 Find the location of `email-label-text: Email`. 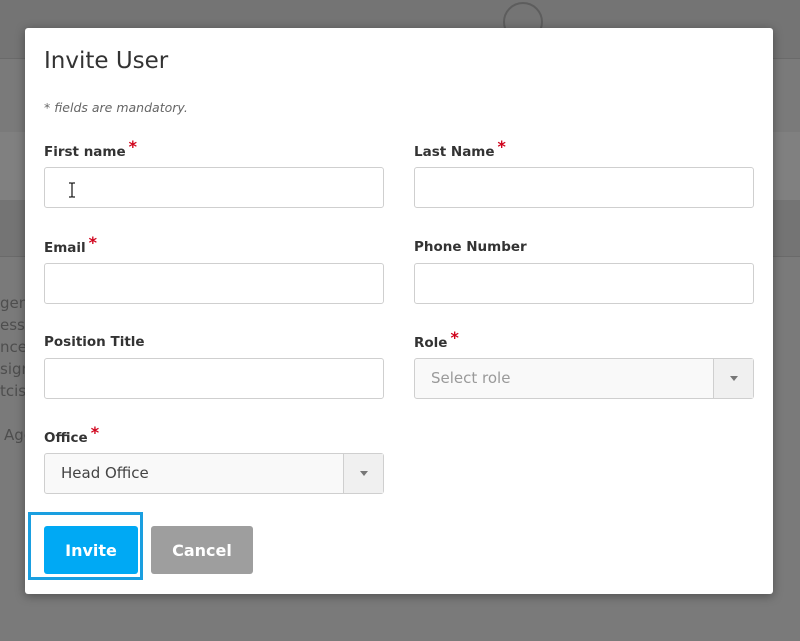

email-label-text: Email is located at coordinates (65, 248).